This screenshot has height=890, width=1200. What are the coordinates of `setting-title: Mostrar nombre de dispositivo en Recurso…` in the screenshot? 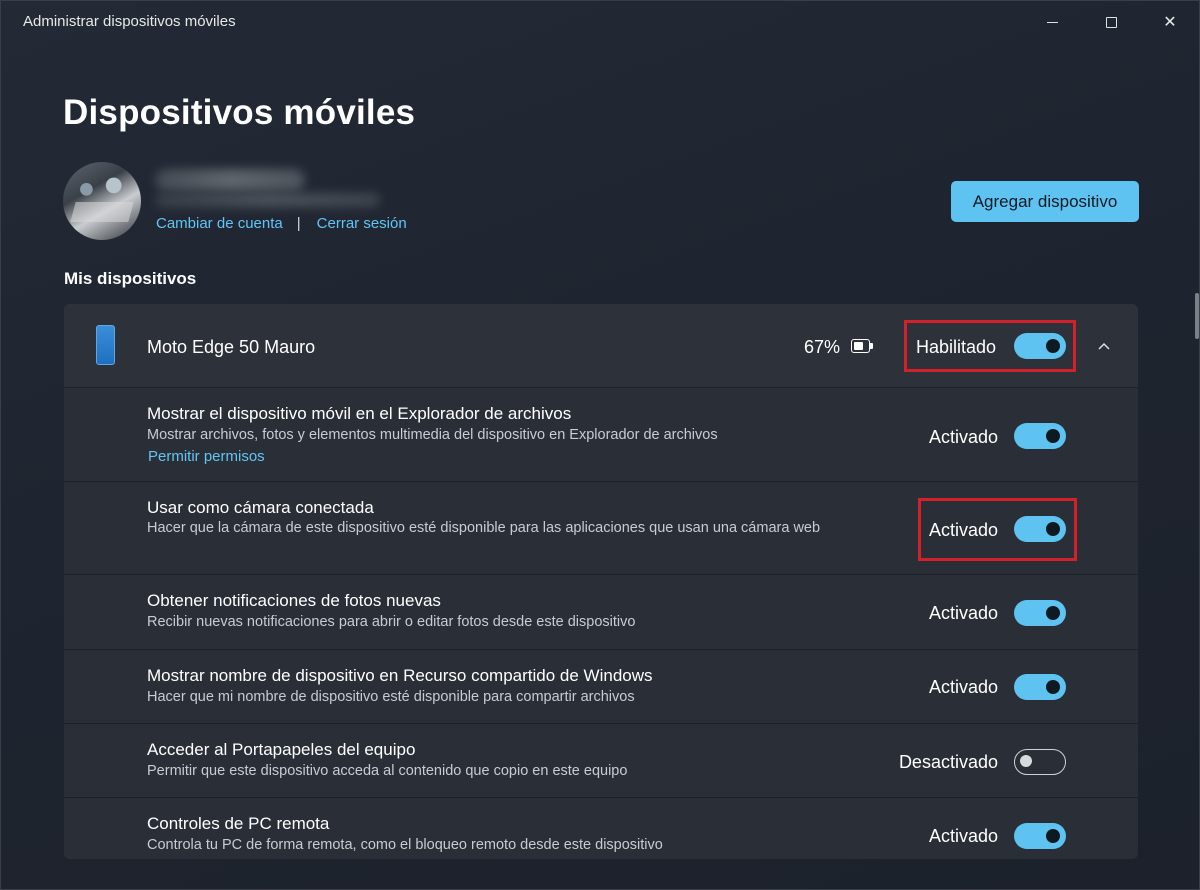 It's located at (400, 675).